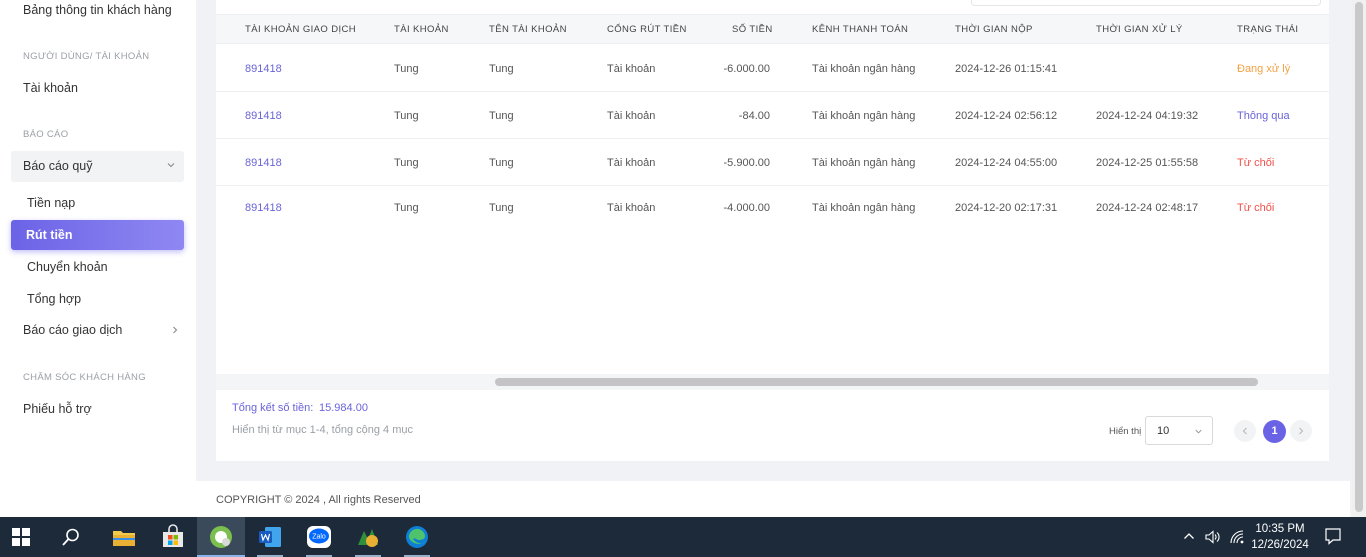 This screenshot has height=557, width=1366. I want to click on sidebar-item-trade-report: Báo cáo giao dịch, so click(72, 330).